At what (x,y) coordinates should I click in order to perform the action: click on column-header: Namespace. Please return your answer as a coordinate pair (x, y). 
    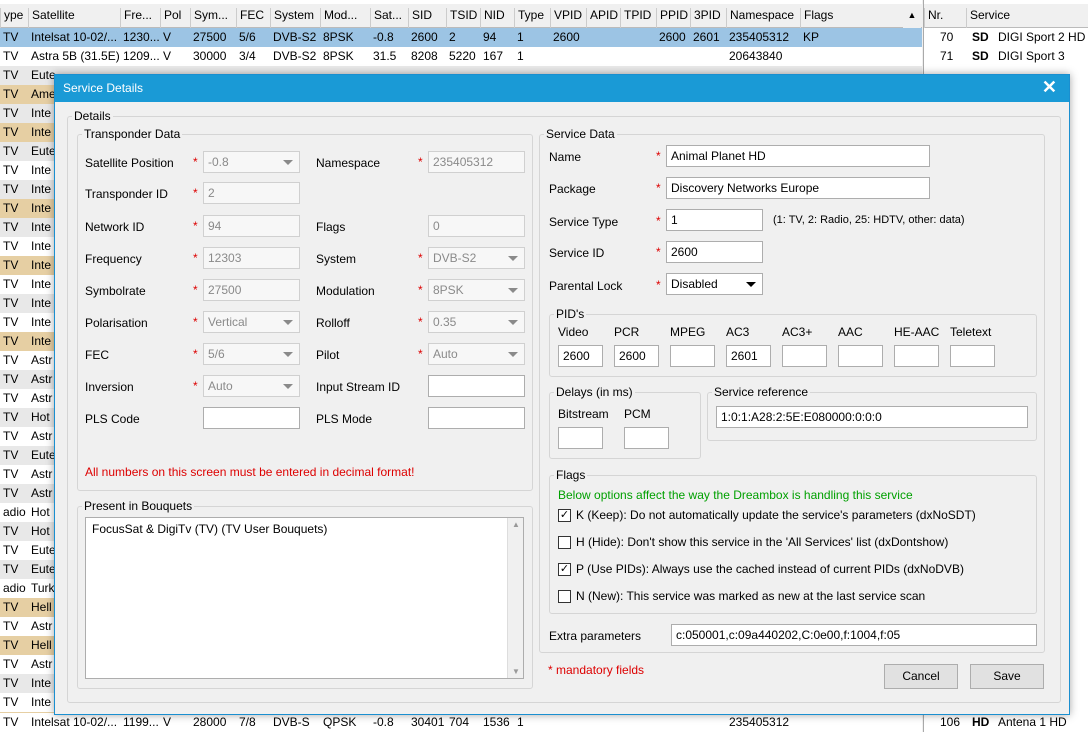
    Looking at the image, I should click on (760, 18).